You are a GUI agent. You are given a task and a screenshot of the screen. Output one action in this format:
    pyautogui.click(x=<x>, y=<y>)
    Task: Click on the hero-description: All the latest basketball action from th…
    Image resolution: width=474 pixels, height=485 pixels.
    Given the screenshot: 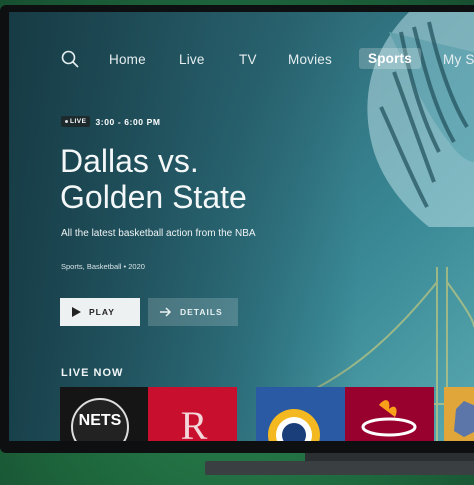 What is the action you would take?
    pyautogui.click(x=158, y=233)
    